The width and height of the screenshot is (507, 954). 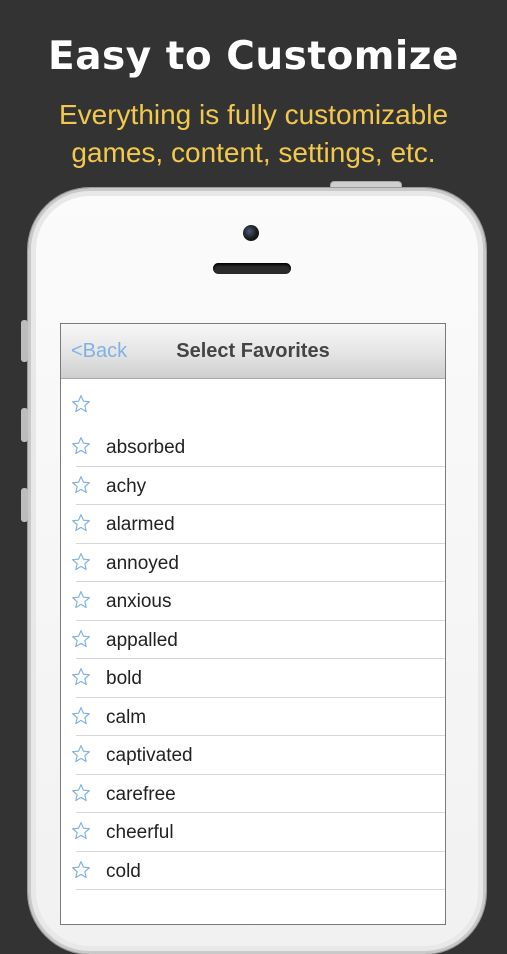 What do you see at coordinates (260, 889) in the screenshot?
I see `row-divider` at bounding box center [260, 889].